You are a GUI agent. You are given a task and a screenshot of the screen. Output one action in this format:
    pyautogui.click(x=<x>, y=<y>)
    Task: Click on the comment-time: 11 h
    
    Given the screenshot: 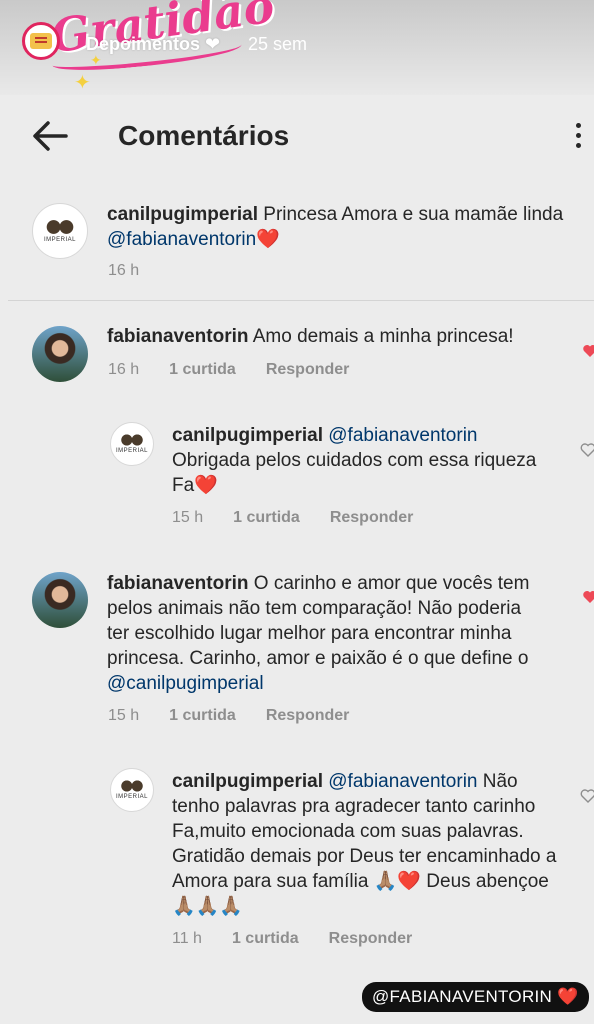 What is the action you would take?
    pyautogui.click(x=187, y=938)
    